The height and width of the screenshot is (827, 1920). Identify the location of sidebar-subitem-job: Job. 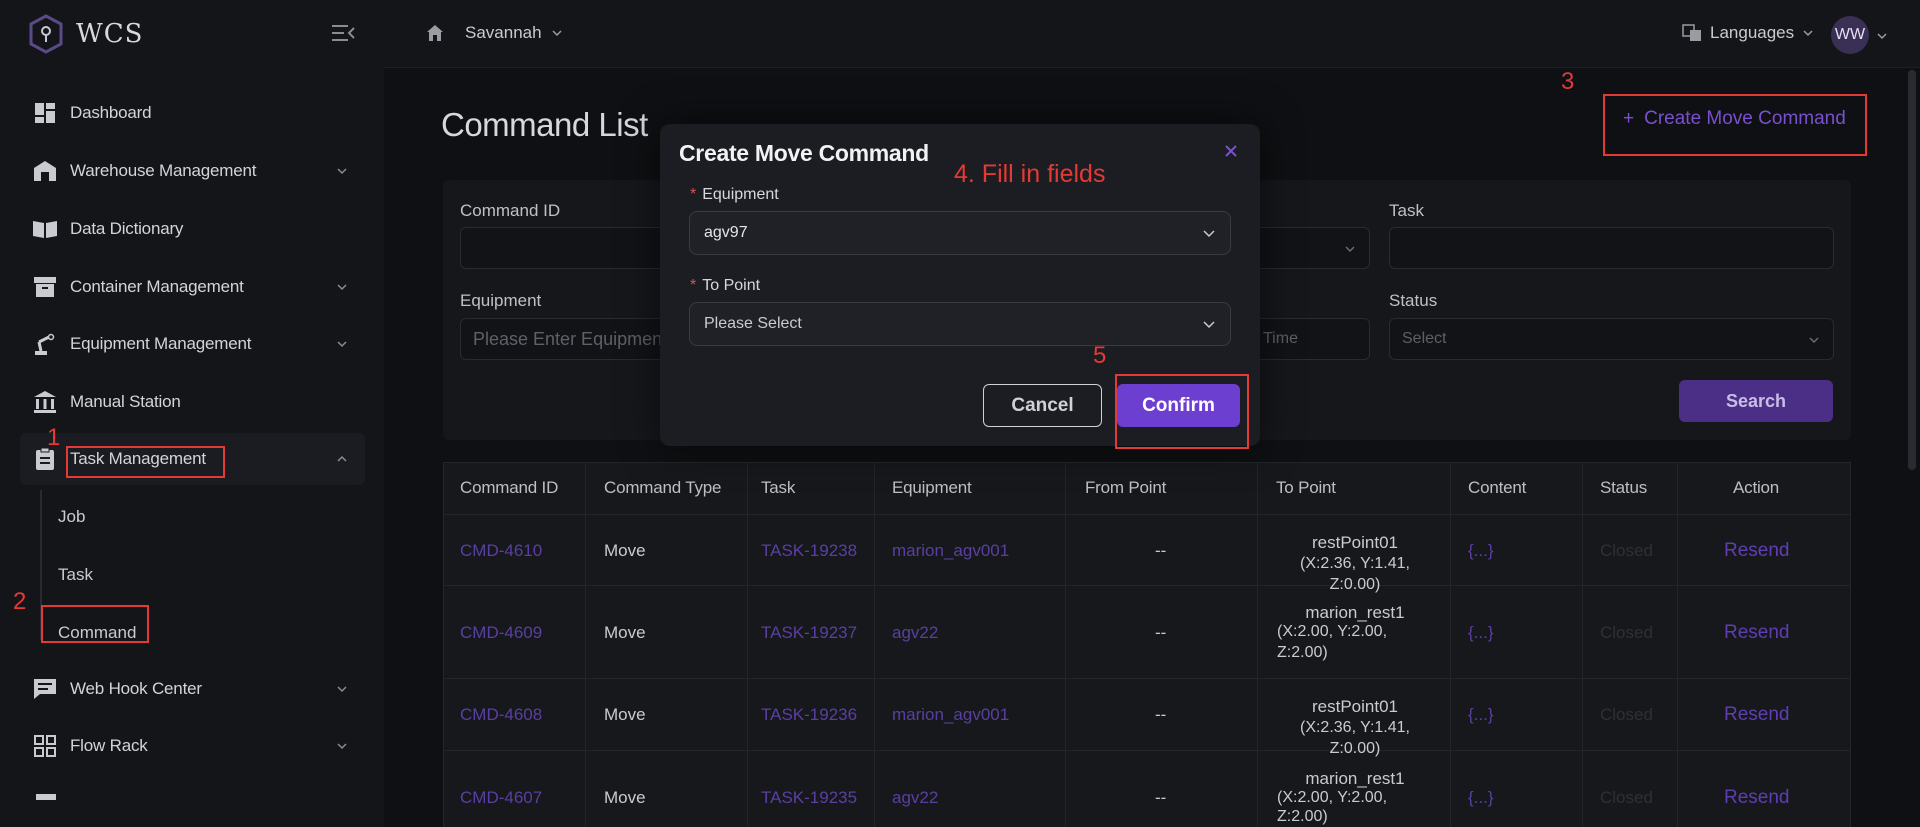
(71, 517).